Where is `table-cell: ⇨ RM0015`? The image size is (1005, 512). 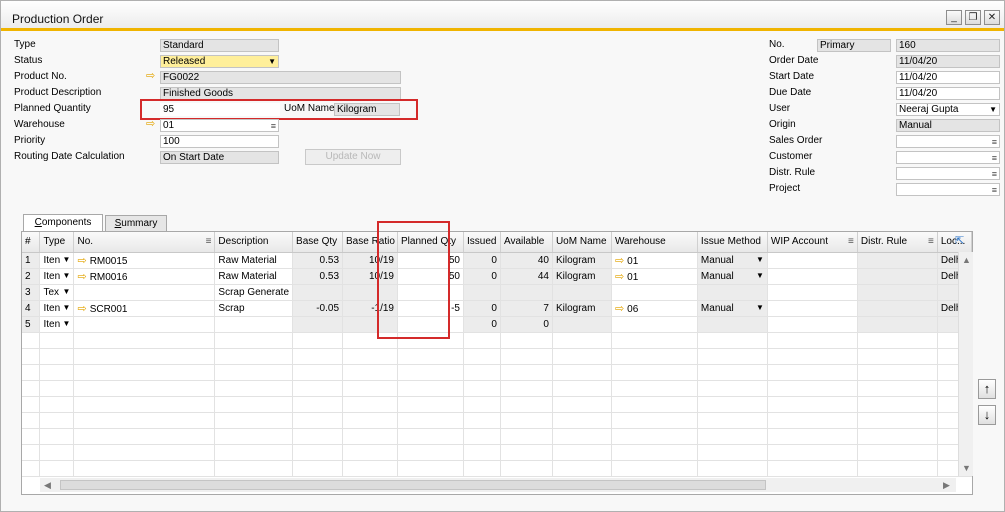
table-cell: ⇨ RM0015 is located at coordinates (144, 260).